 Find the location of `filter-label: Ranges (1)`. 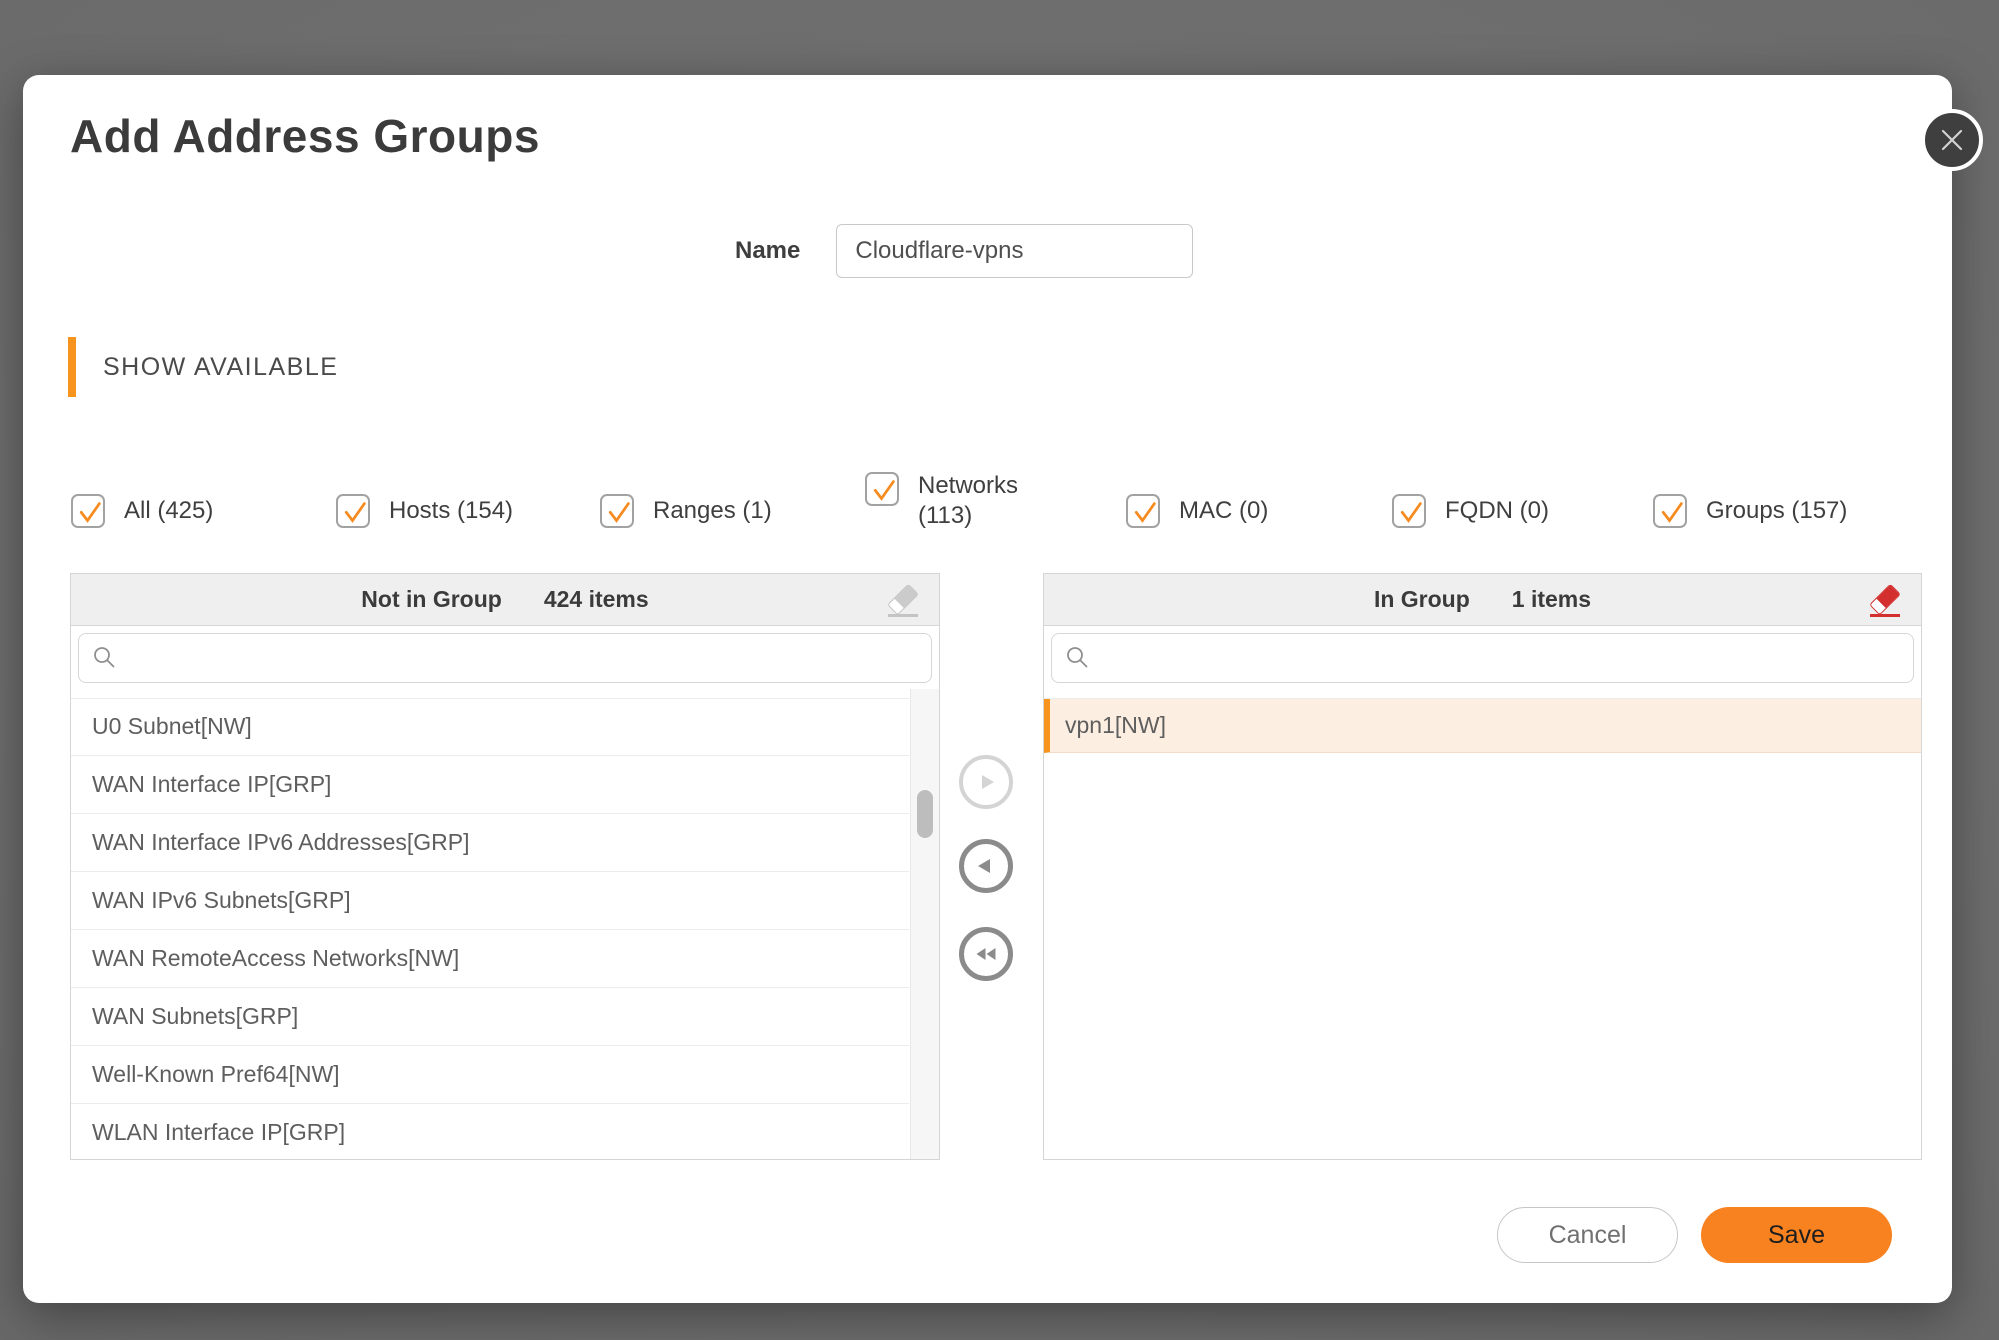

filter-label: Ranges (1) is located at coordinates (712, 510).